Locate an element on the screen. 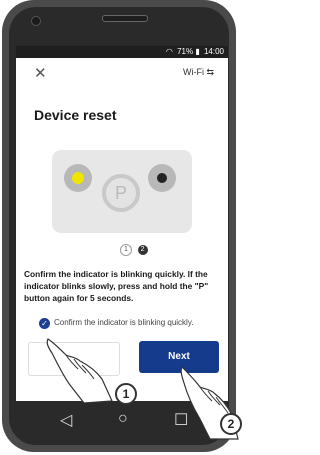 The image size is (320, 455). back-nav-icon: ◁ is located at coordinates (66, 420).